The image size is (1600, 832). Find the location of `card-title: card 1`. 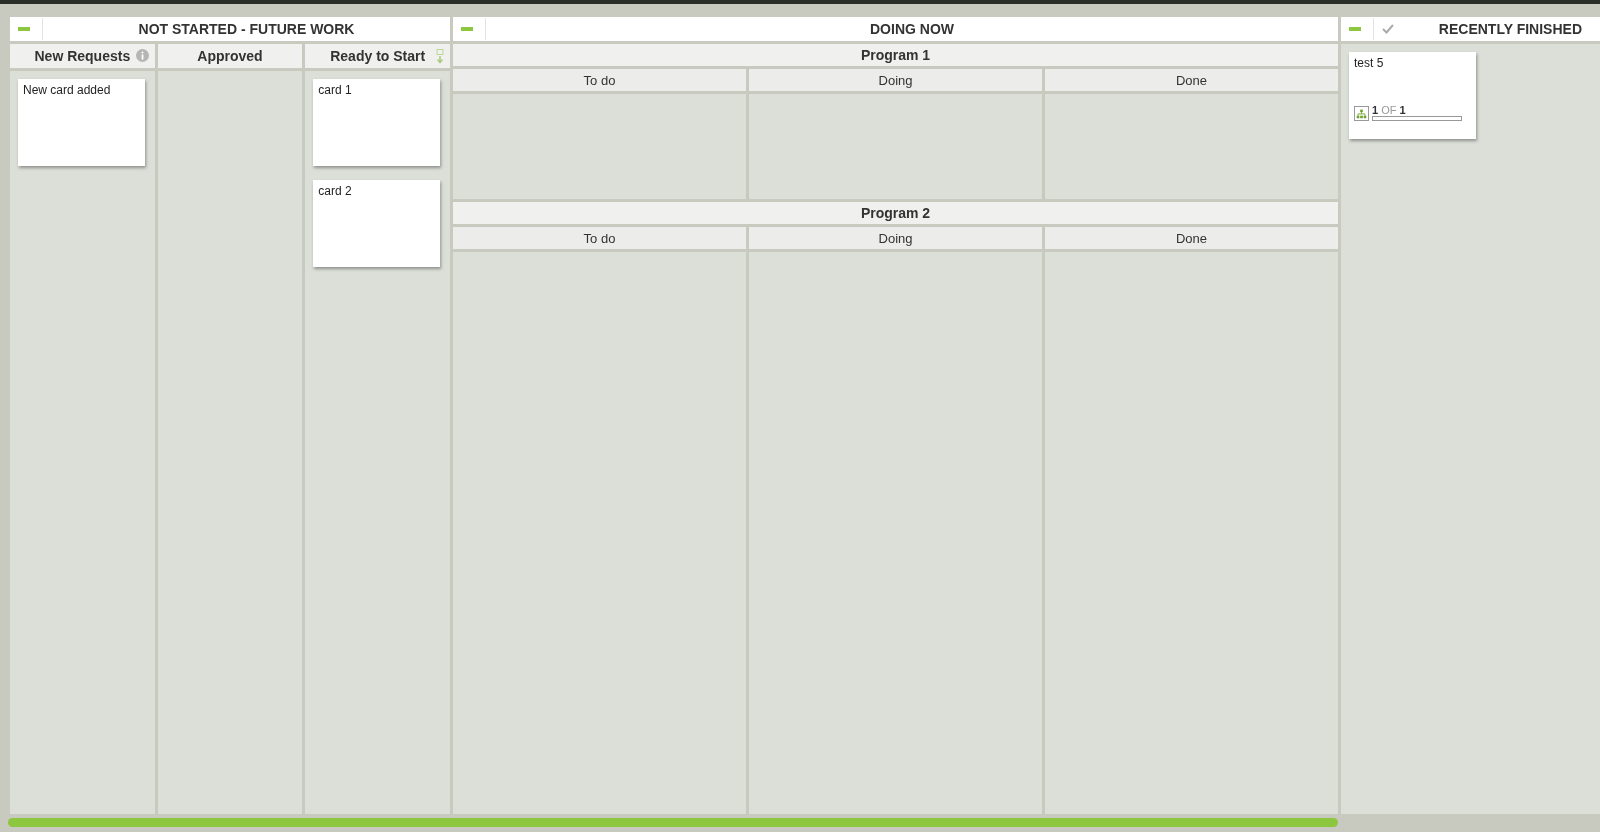

card-title: card 1 is located at coordinates (335, 90).